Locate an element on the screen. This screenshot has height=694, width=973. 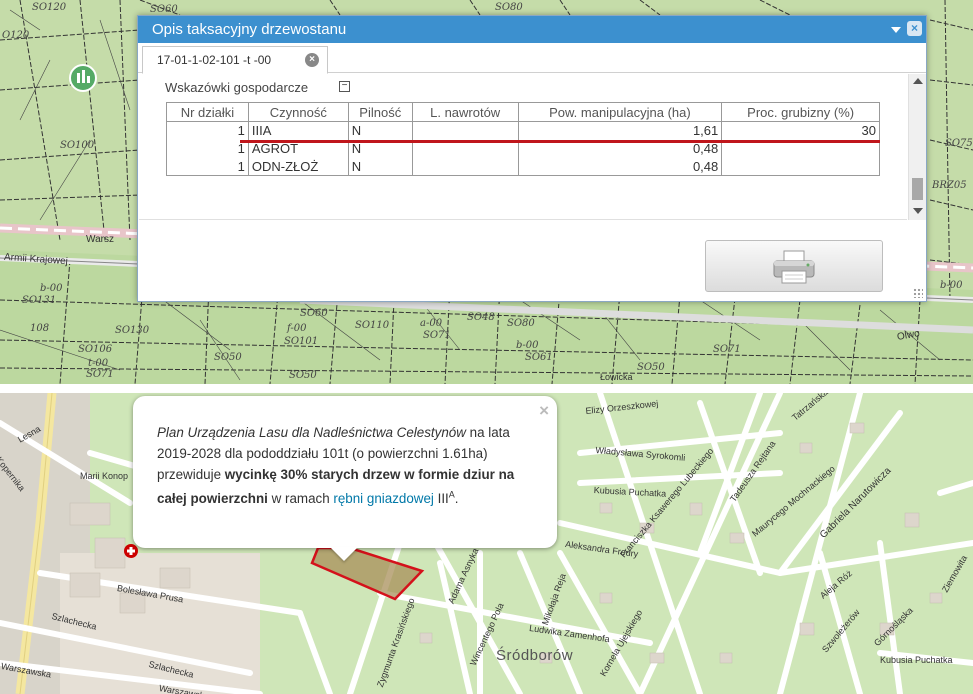
scroll-up-arrow-icon is located at coordinates (918, 81).